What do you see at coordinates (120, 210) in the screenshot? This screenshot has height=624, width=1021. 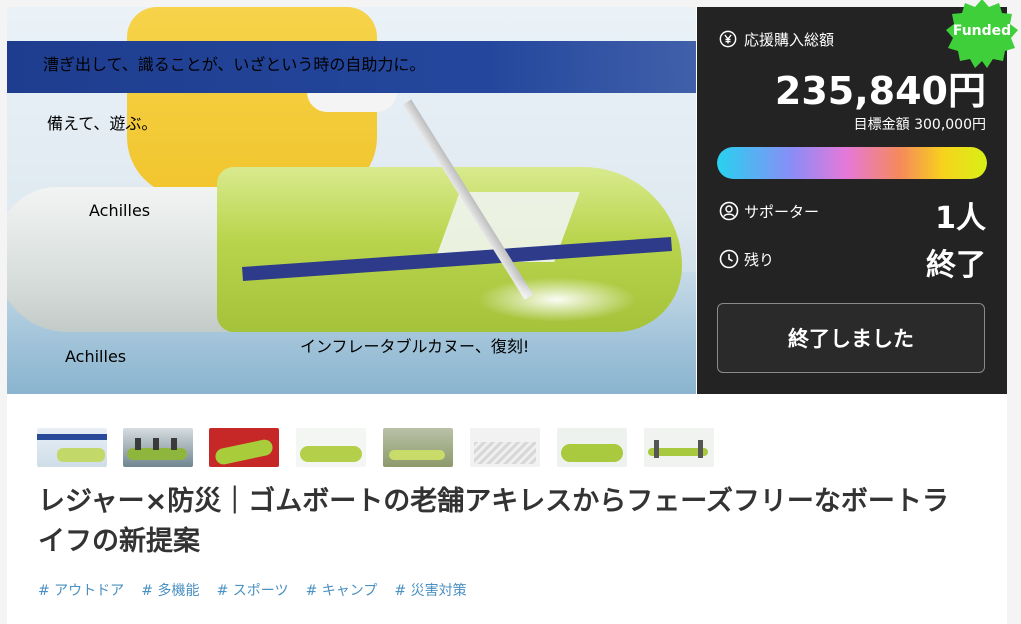 I see `hero-boat-logo: Achilles` at bounding box center [120, 210].